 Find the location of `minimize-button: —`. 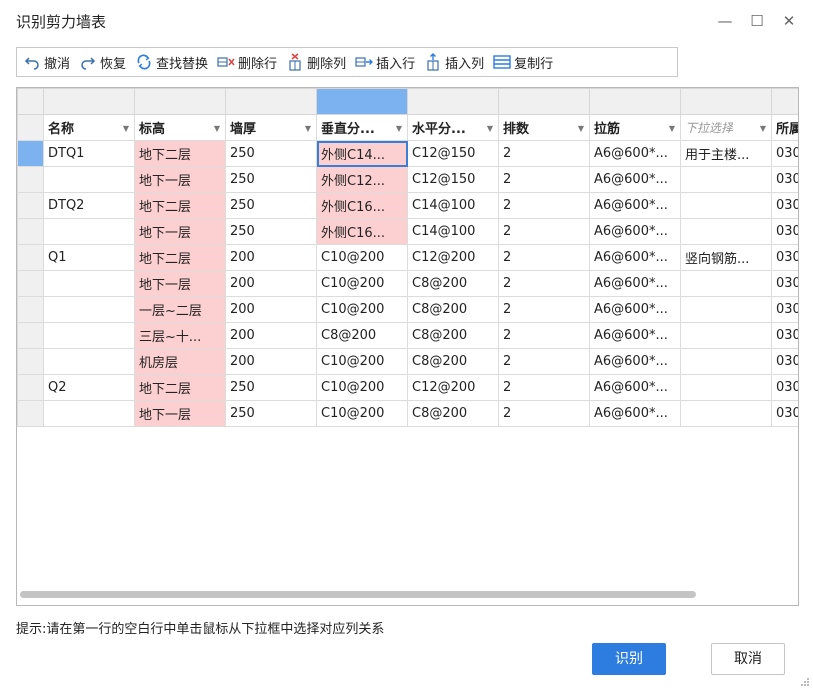

minimize-button: — is located at coordinates (725, 21).